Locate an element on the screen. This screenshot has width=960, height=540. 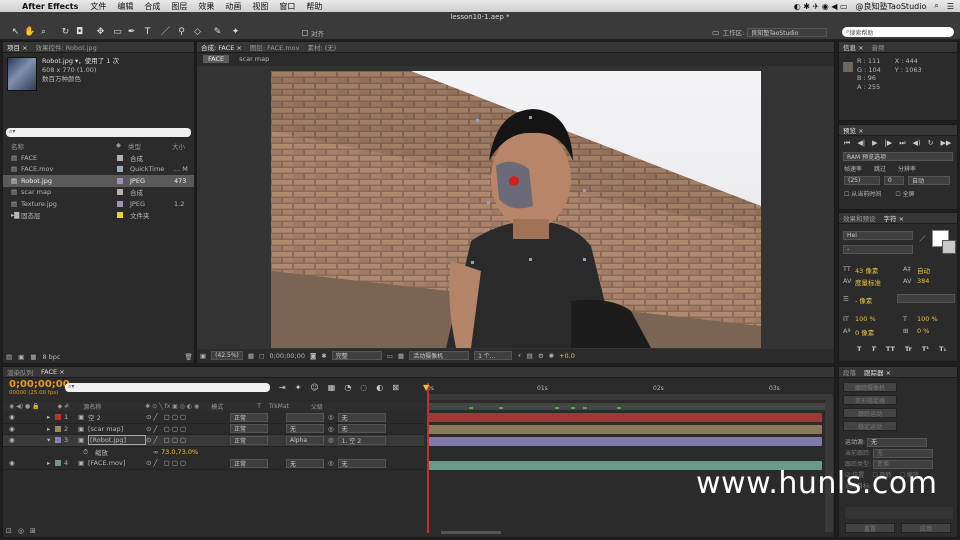
vertical-scale-value: 100 % is located at coordinates (865, 319).